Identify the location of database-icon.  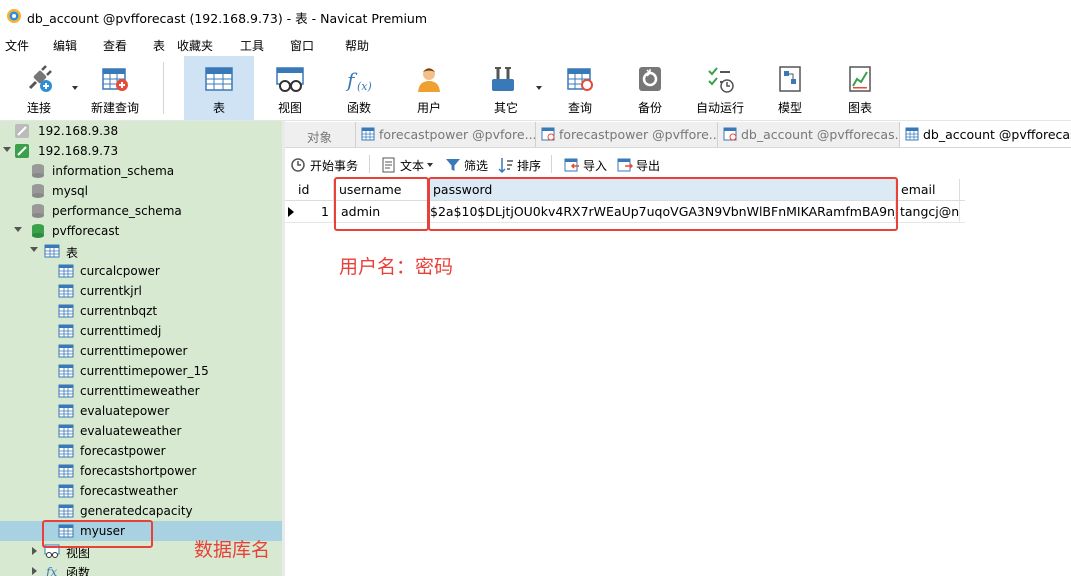
(38, 191).